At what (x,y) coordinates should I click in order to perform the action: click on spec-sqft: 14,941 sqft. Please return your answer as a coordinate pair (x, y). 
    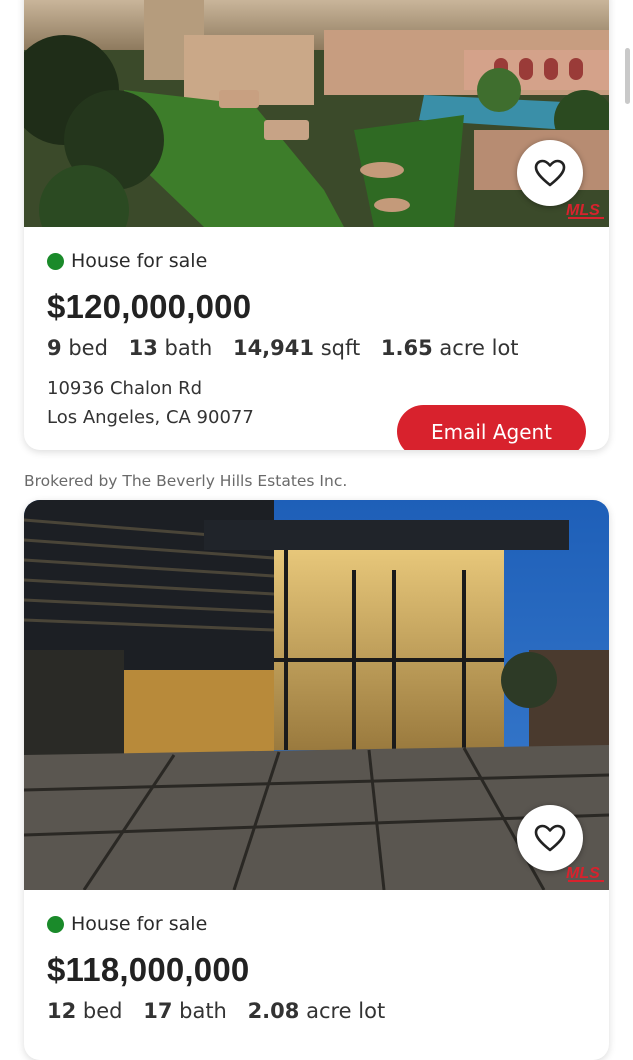
    Looking at the image, I should click on (296, 348).